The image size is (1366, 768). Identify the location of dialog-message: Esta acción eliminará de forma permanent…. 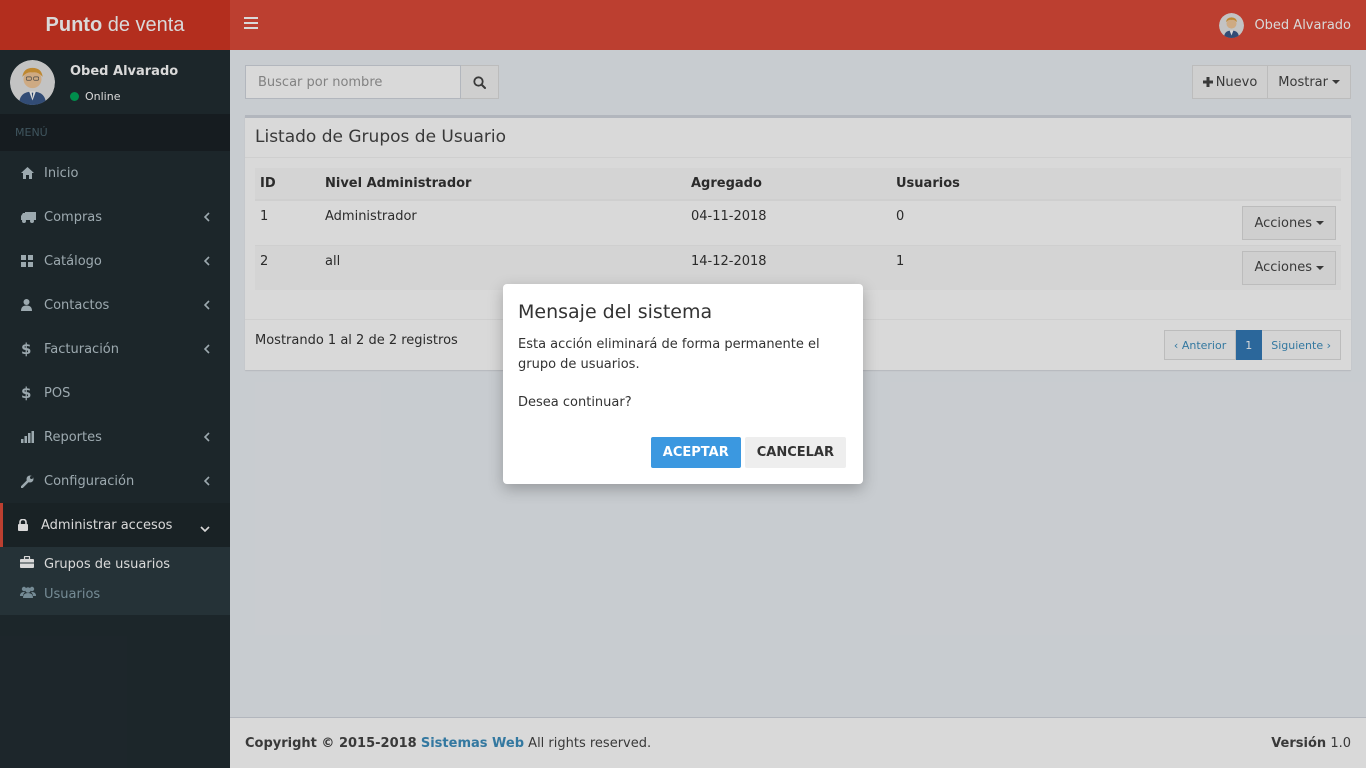
(669, 354).